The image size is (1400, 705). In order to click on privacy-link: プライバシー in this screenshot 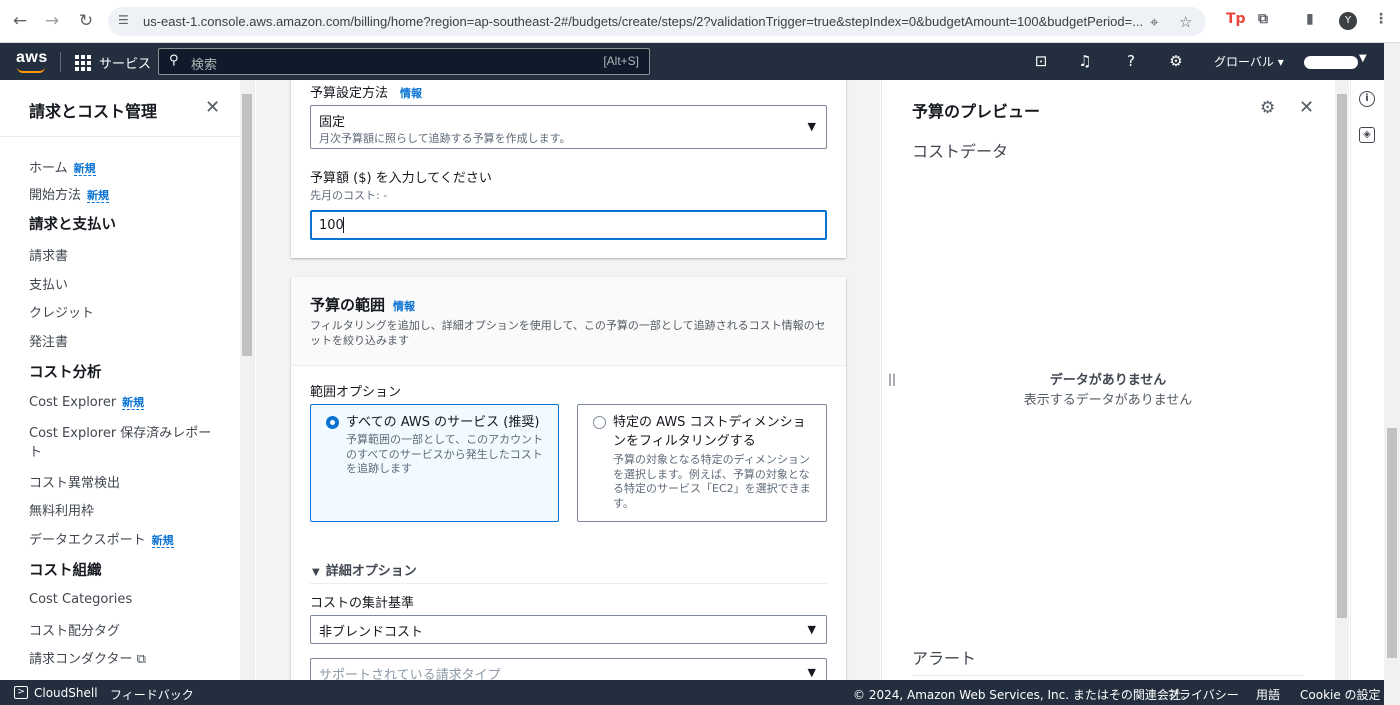, I will do `click(1203, 694)`.